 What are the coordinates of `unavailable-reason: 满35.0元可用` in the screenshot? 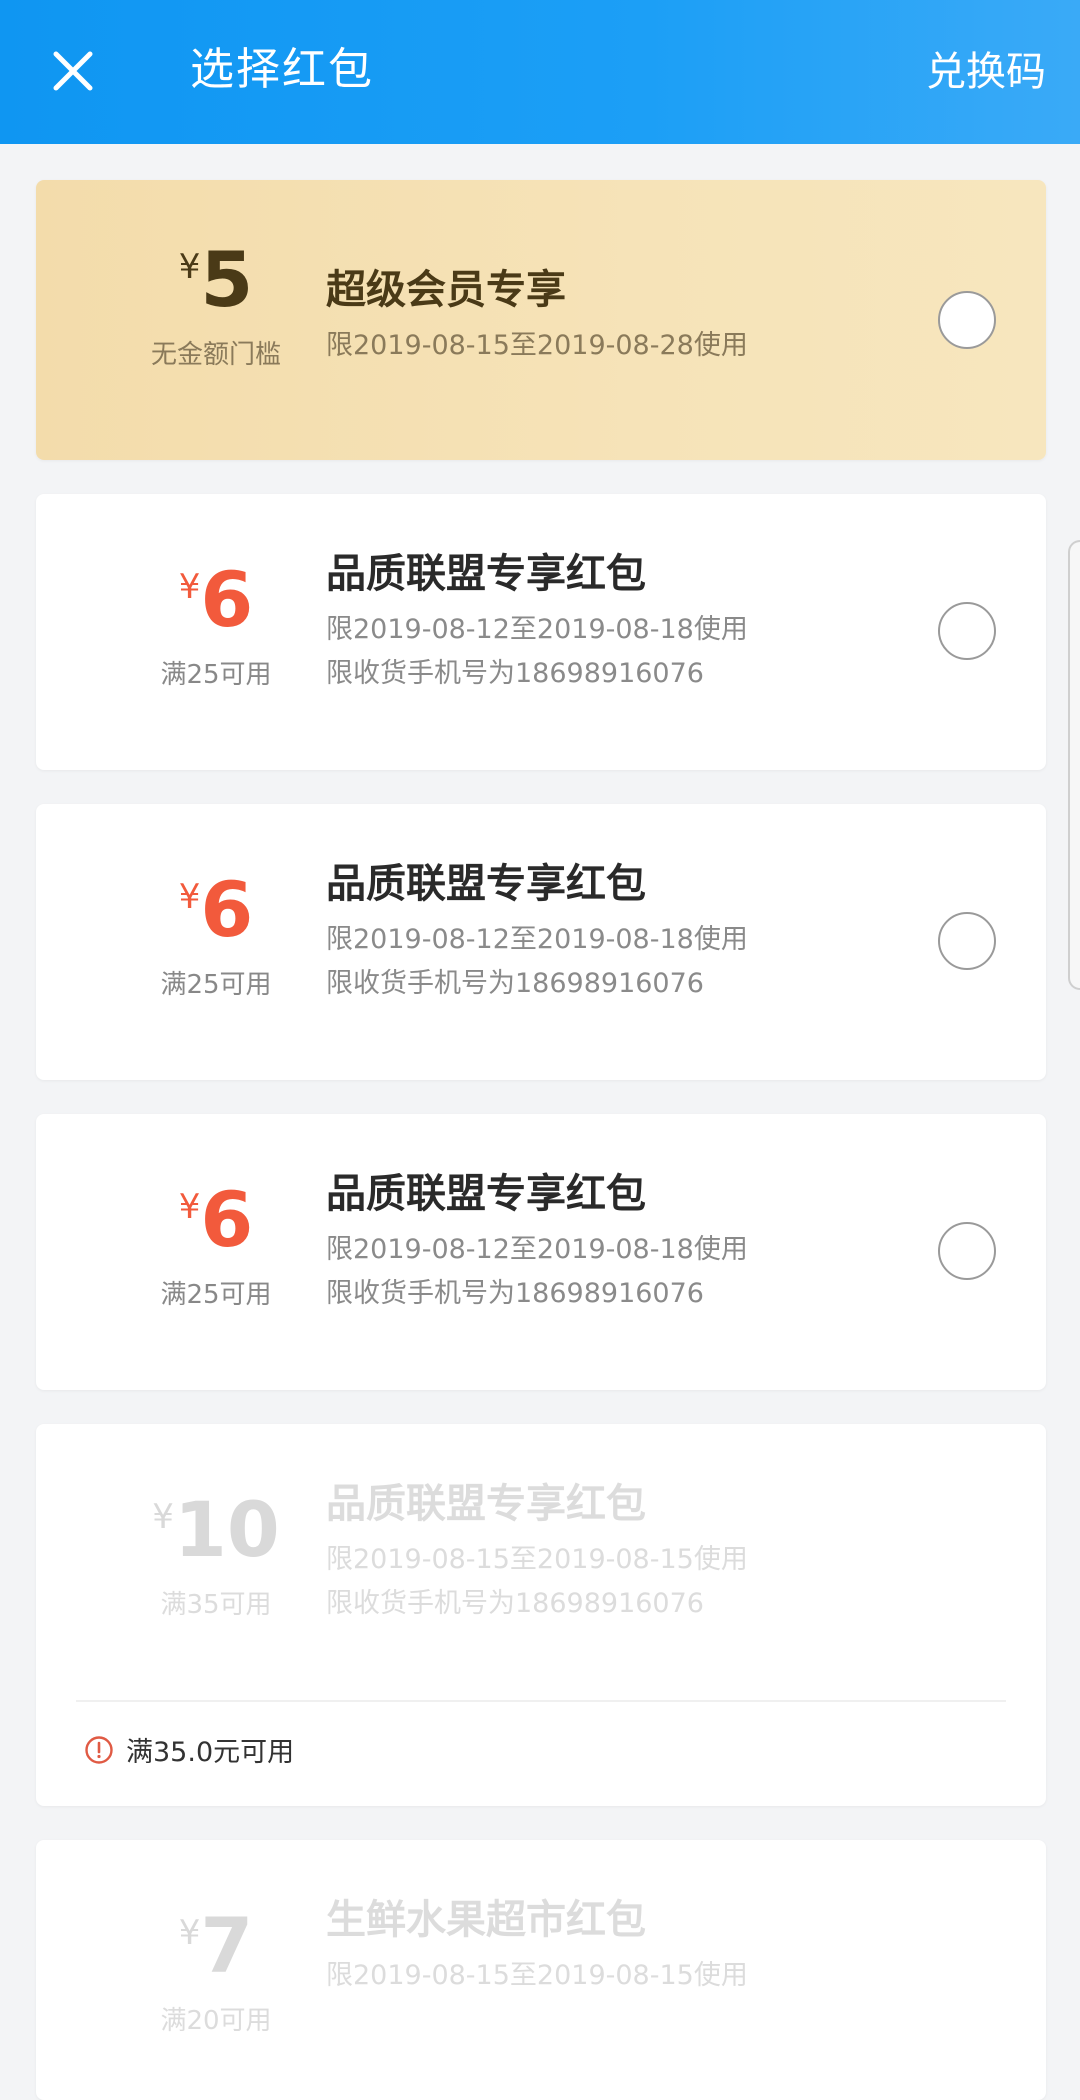 It's located at (189, 1749).